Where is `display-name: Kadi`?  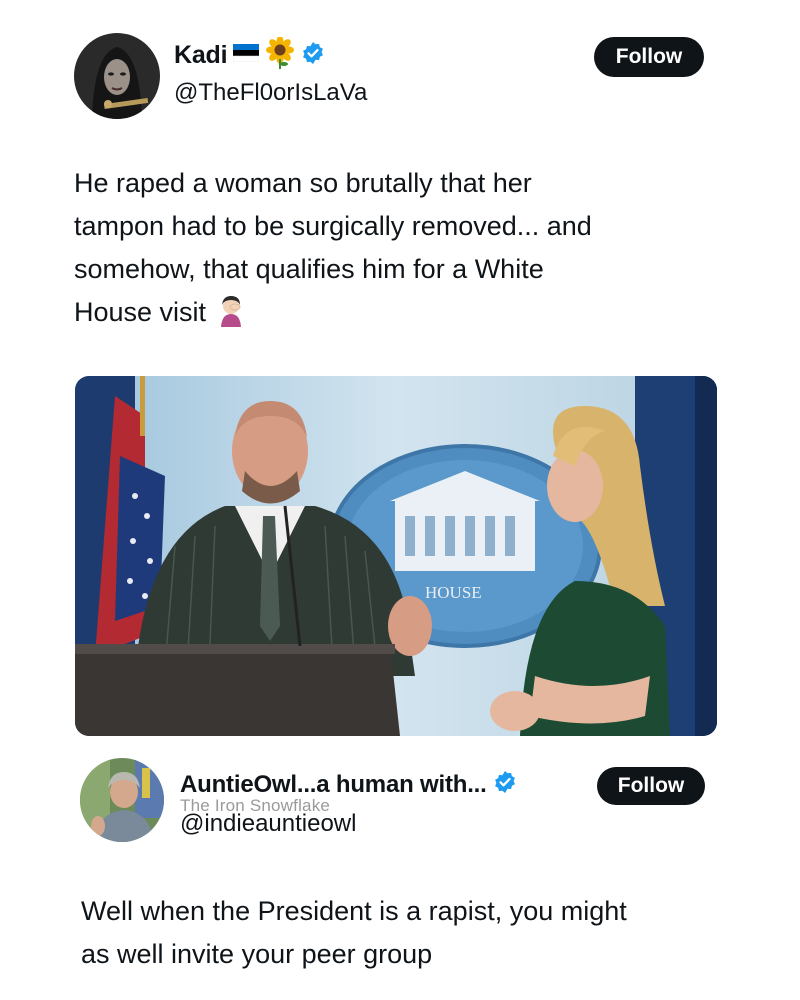 display-name: Kadi is located at coordinates (201, 55).